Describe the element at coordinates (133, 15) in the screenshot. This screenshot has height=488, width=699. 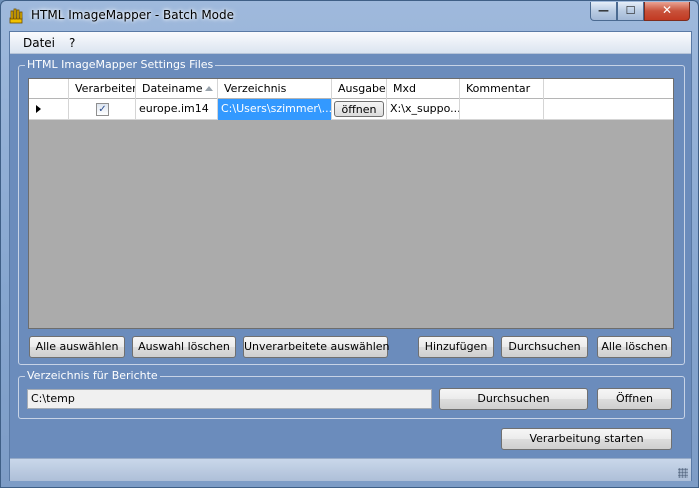
I see `window-title: HTML ImageMapper - Batch Mode` at that location.